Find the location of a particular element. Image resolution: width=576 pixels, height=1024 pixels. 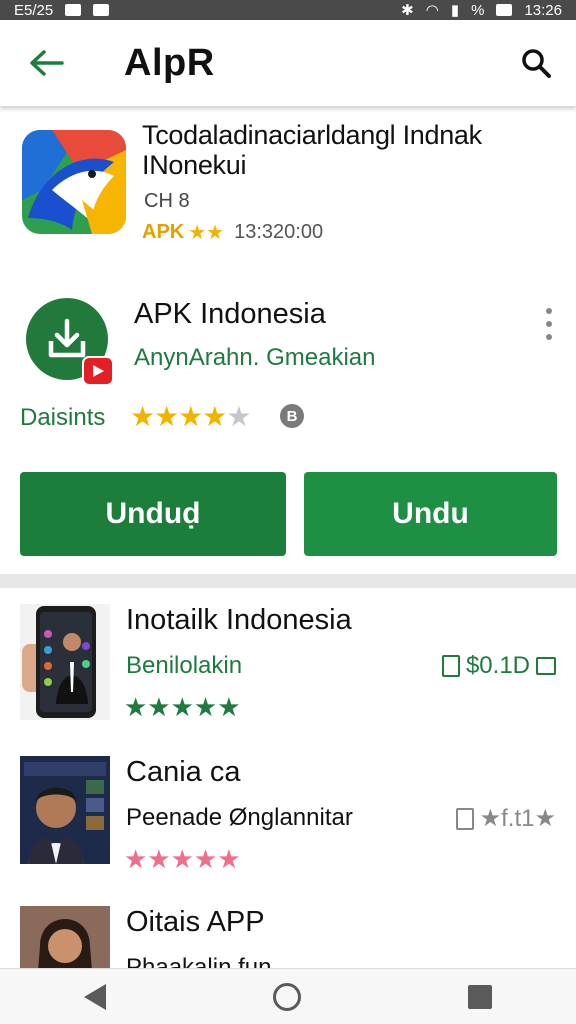

nav-home-icon is located at coordinates (286, 996).